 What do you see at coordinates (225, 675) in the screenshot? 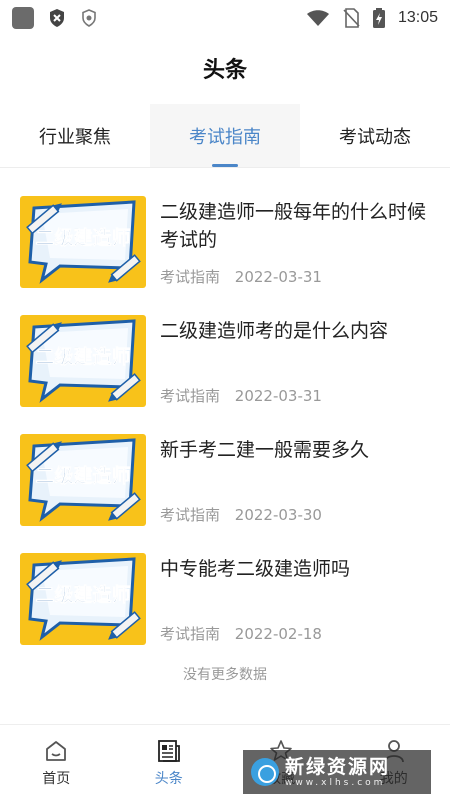
I see `no-more-data-text: 没有更多数据` at bounding box center [225, 675].